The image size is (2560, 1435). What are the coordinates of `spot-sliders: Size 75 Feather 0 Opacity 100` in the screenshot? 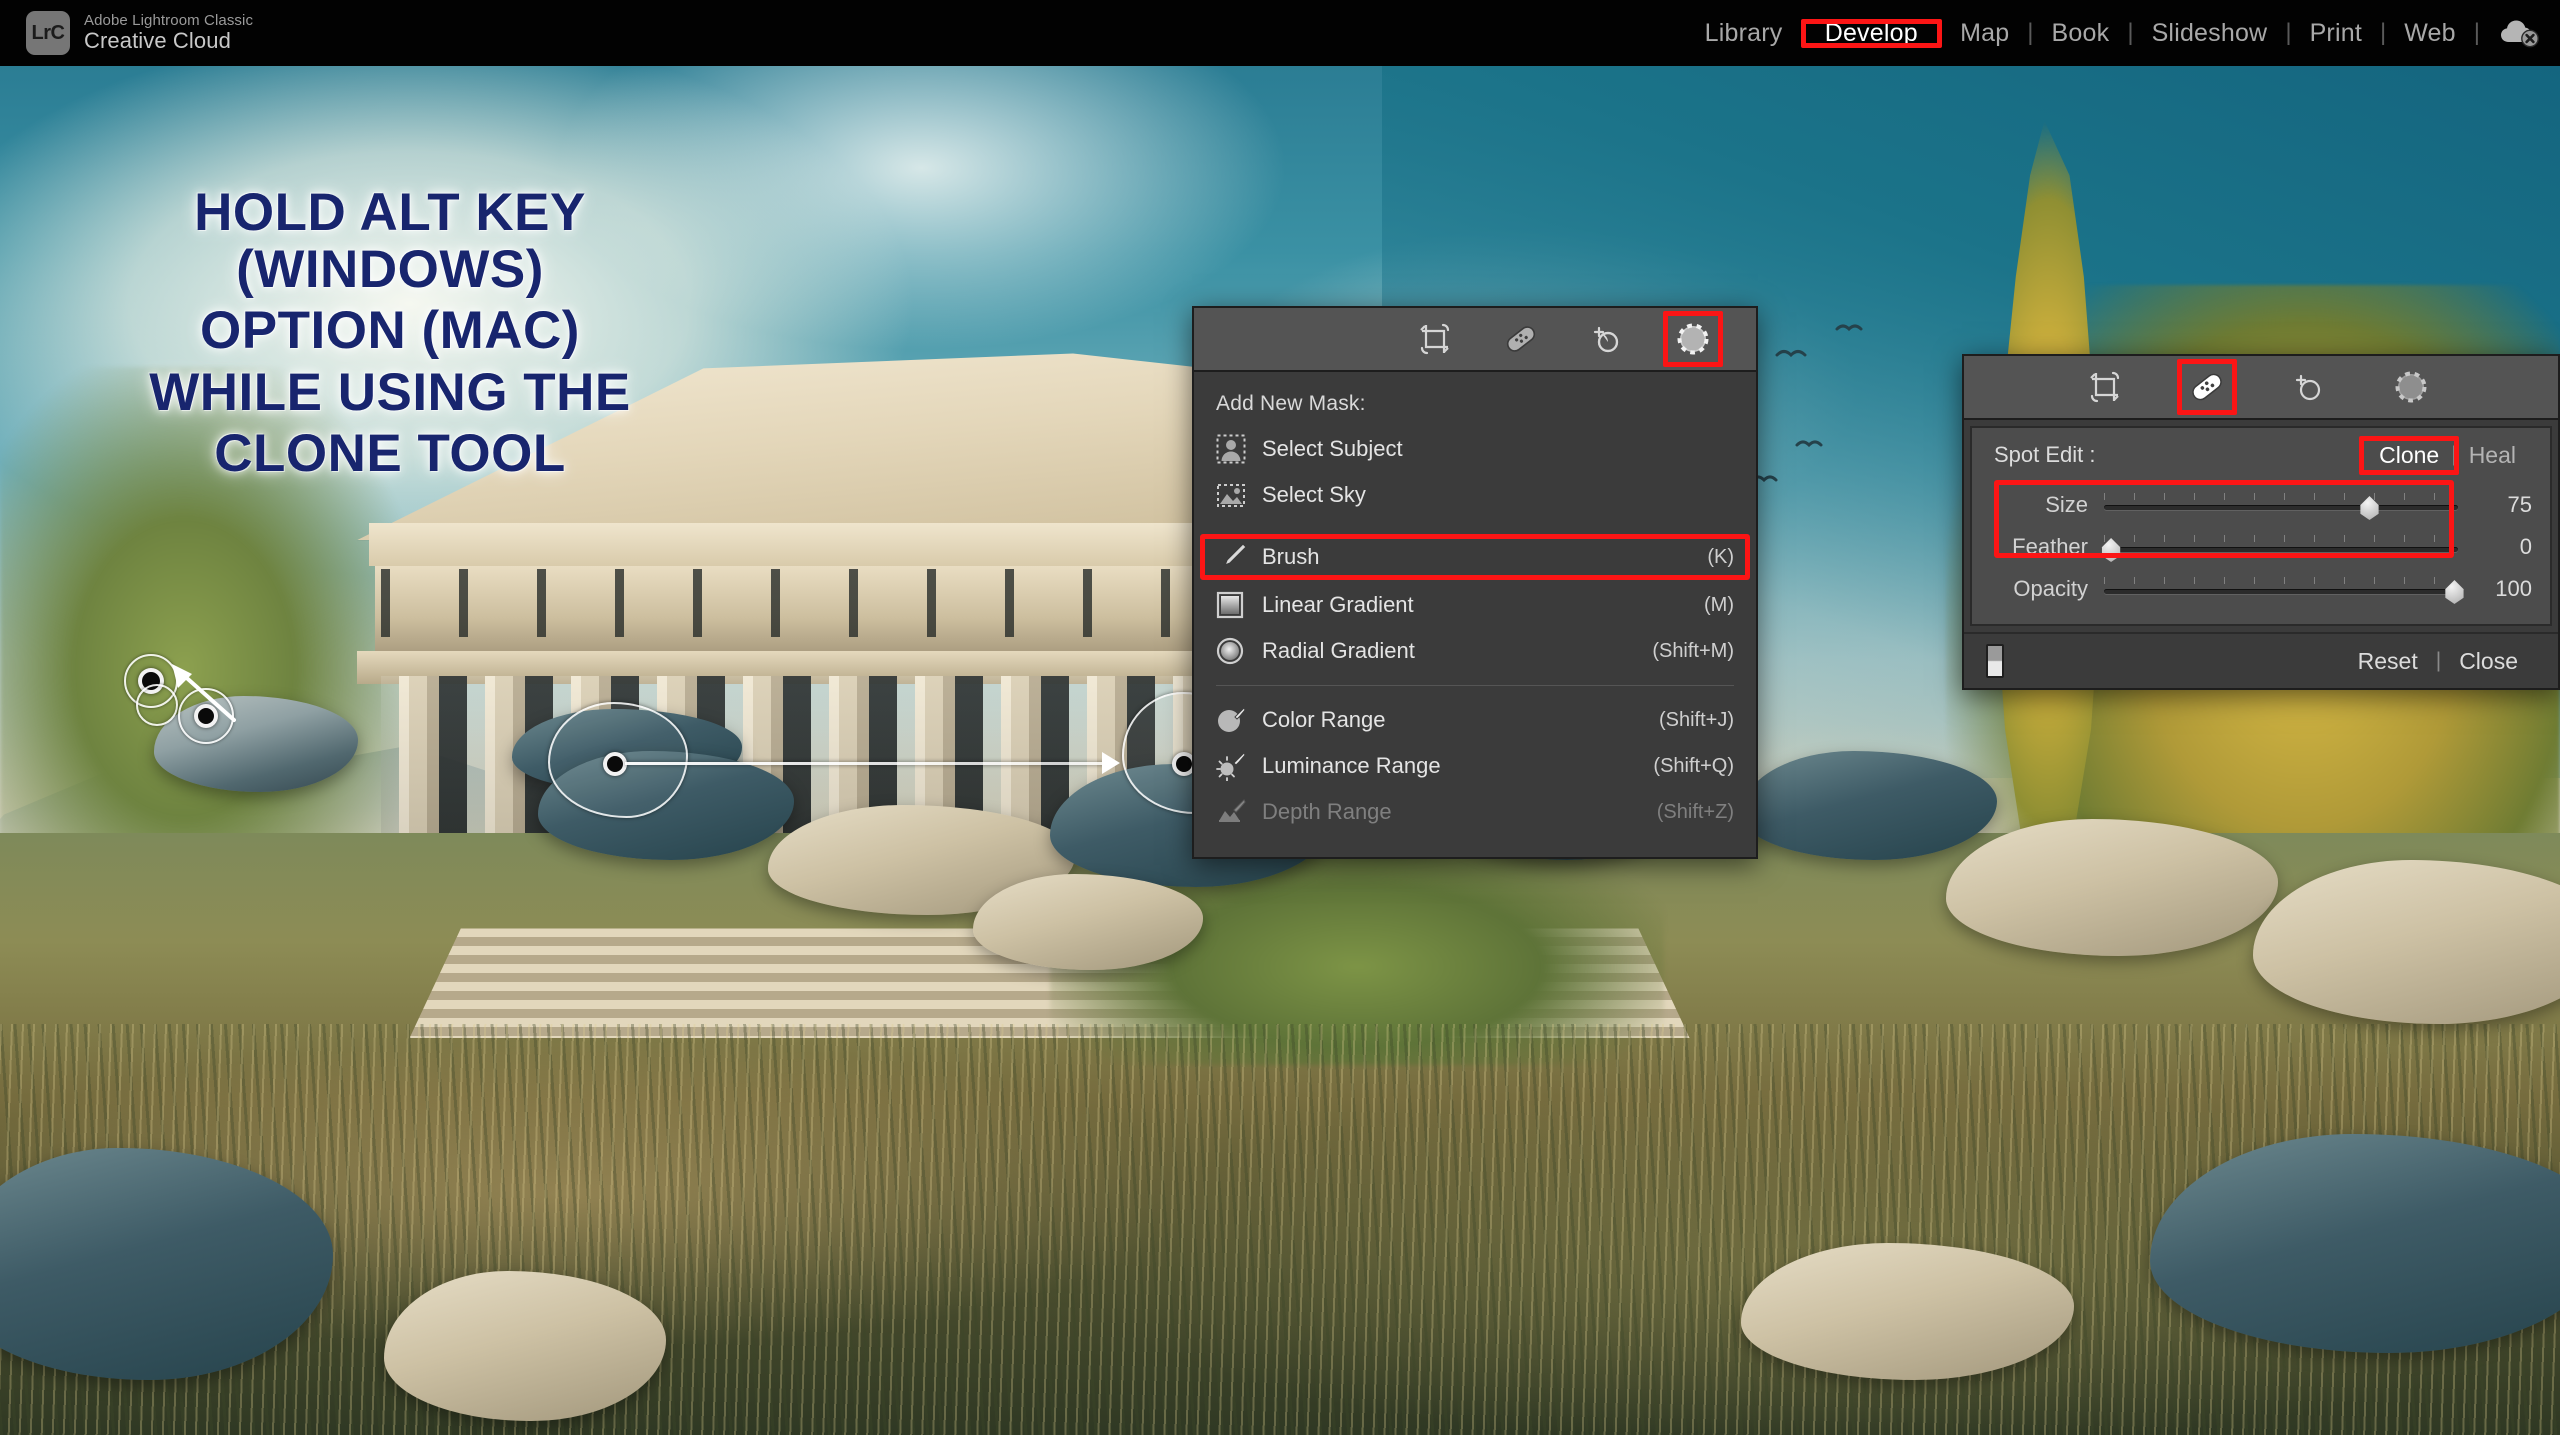 It's located at (2261, 553).